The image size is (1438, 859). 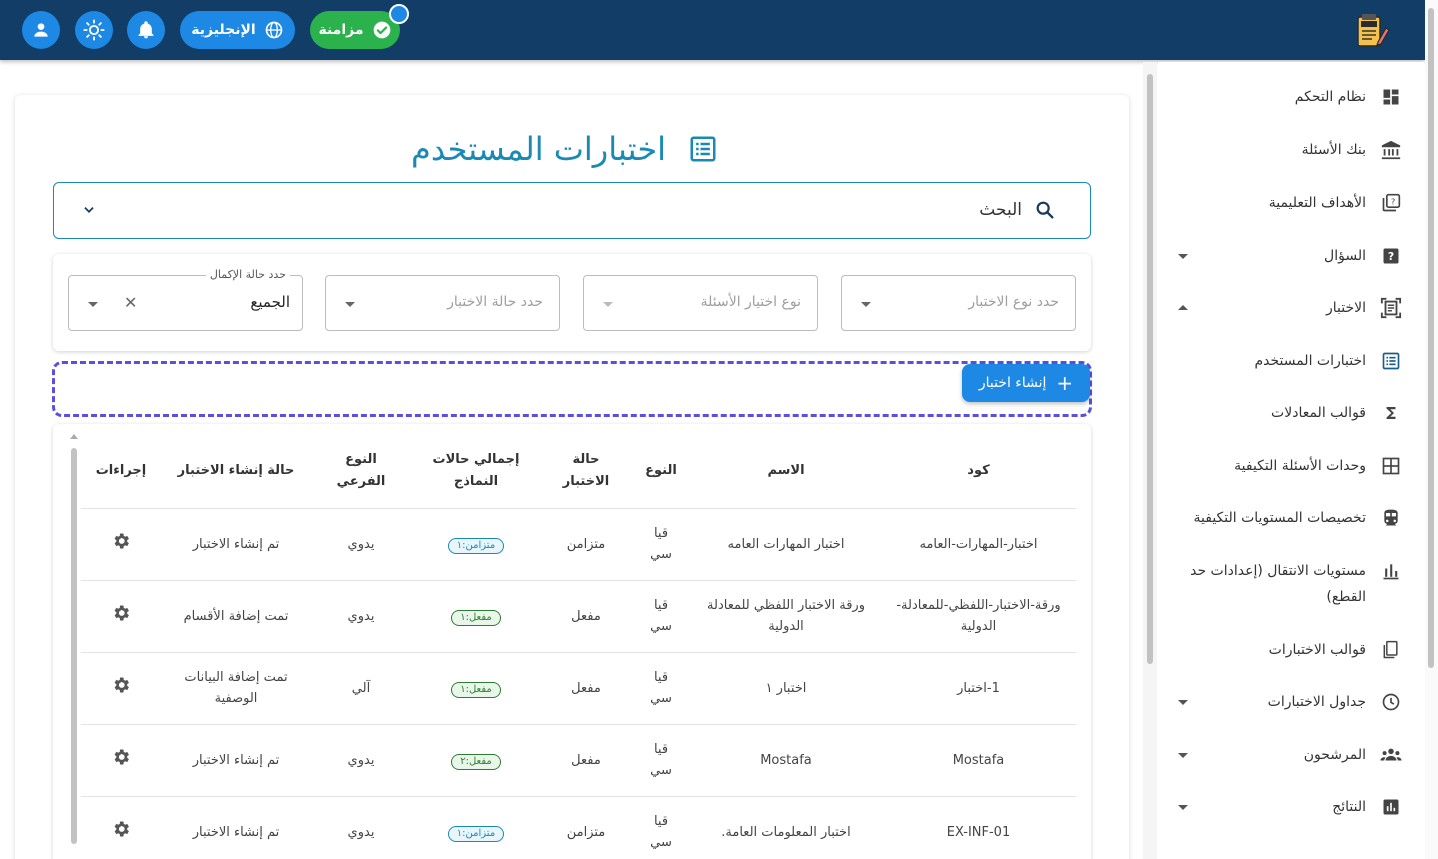 What do you see at coordinates (1317, 650) in the screenshot?
I see `sidebar-item-label: قوالب الاختبارات` at bounding box center [1317, 650].